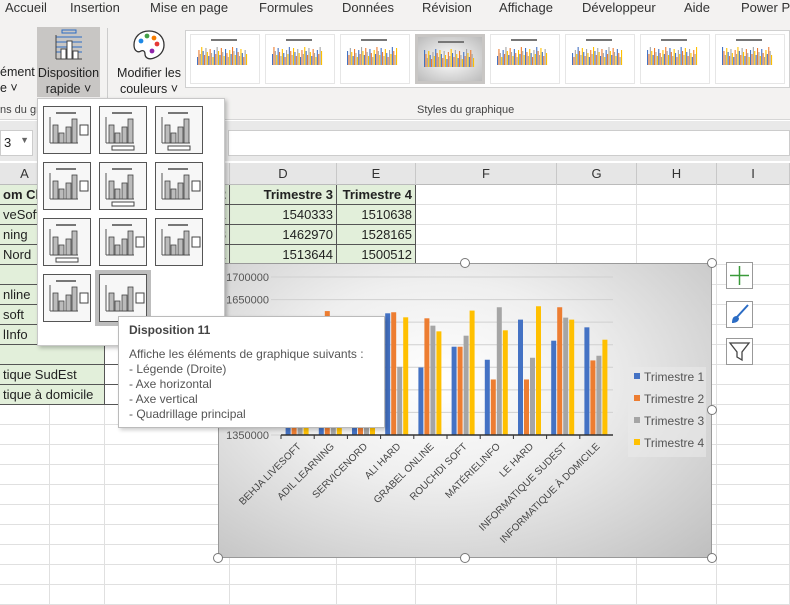 The height and width of the screenshot is (605, 790). I want to click on tab-3: Formules, so click(286, 7).